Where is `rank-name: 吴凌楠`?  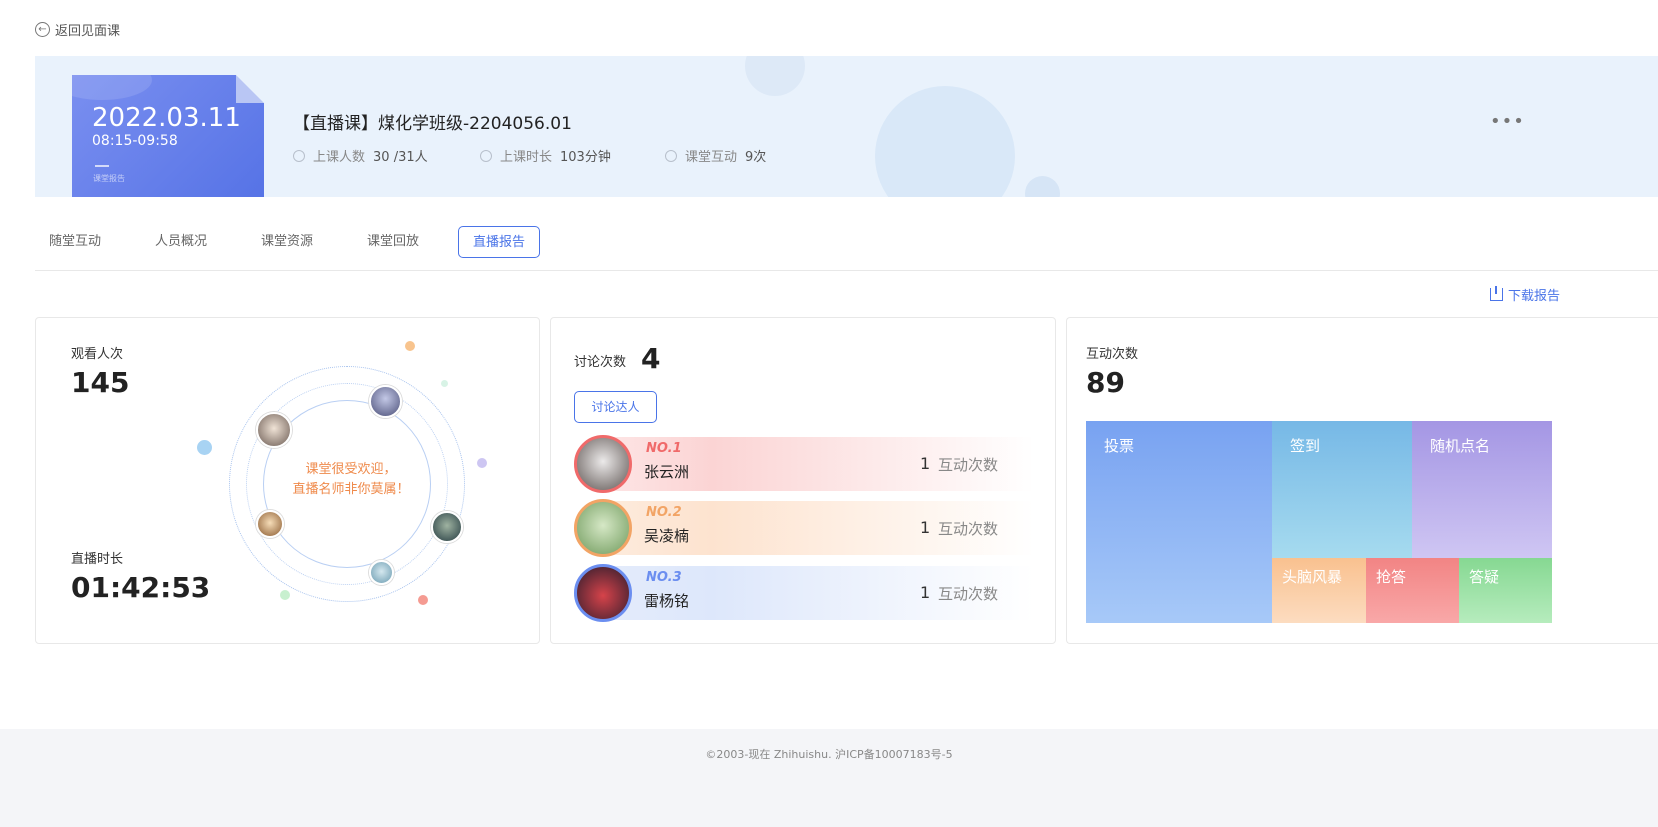
rank-name: 吴凌楠 is located at coordinates (667, 536).